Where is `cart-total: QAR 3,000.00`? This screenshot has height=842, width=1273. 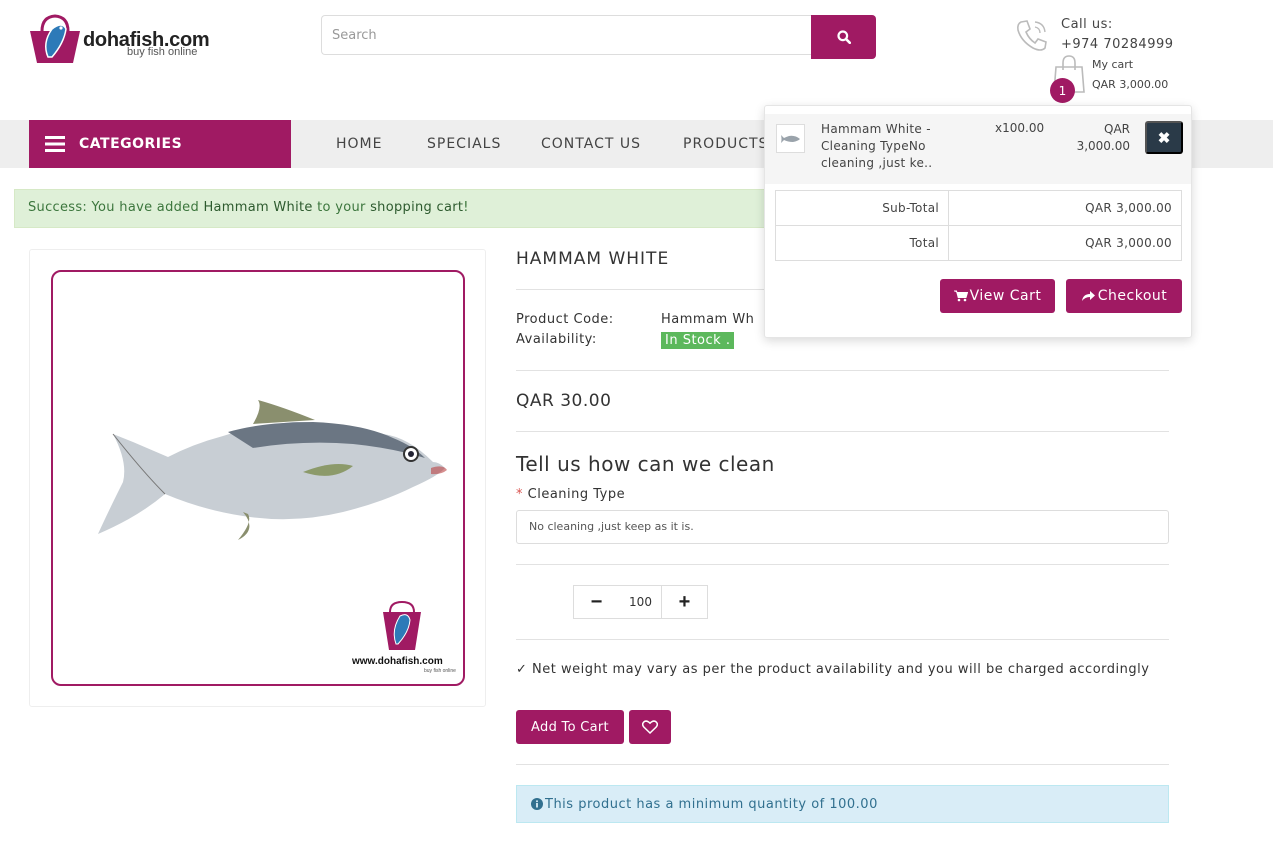
cart-total: QAR 3,000.00 is located at coordinates (1130, 84).